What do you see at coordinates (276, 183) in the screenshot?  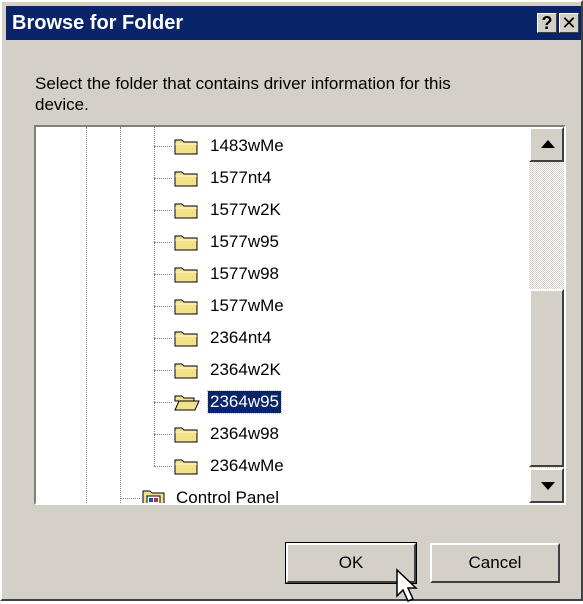 I see `tree-item-1577nt4: 1577nt4` at bounding box center [276, 183].